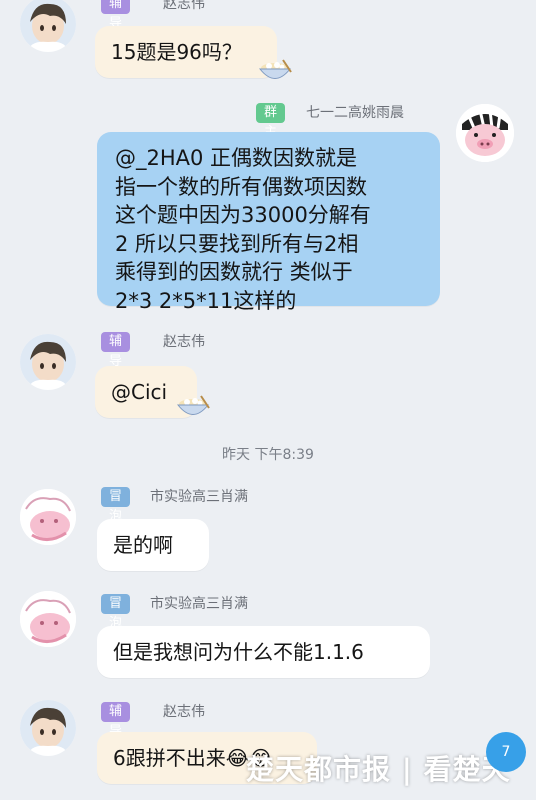  Describe the element at coordinates (241, 186) in the screenshot. I see `message-line: 指一个数的所有偶数项因数` at that location.